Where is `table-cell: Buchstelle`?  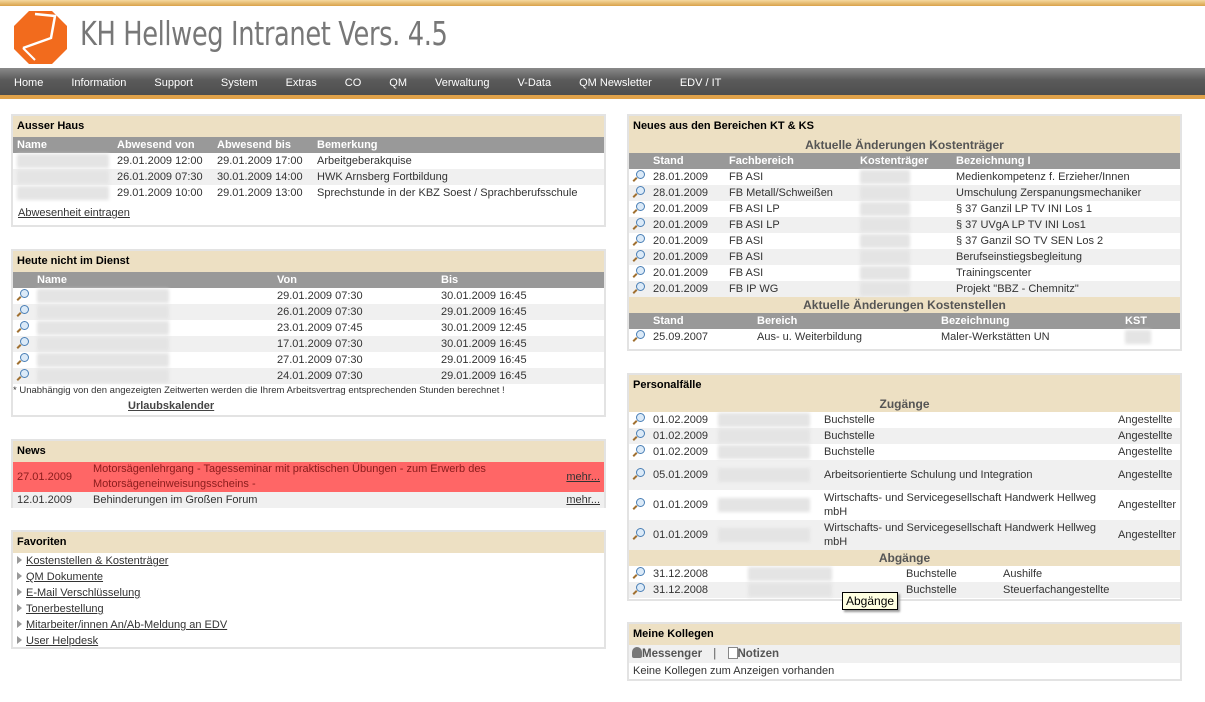
table-cell: Buchstelle is located at coordinates (849, 452).